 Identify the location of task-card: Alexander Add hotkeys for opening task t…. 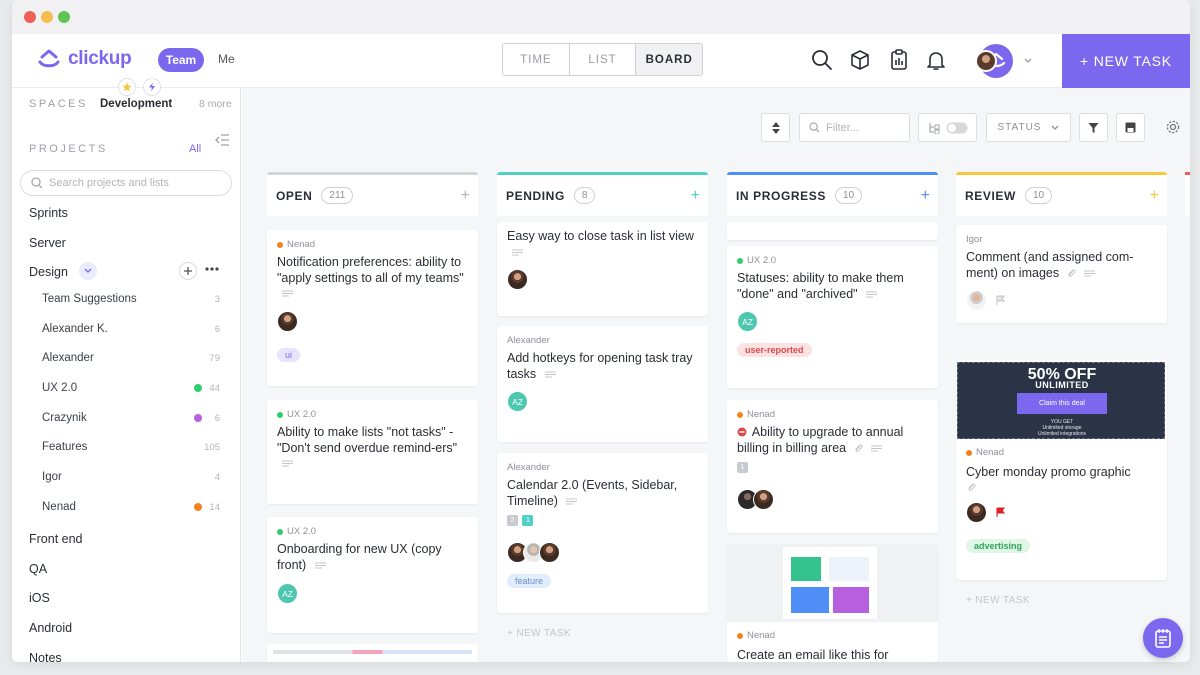
(602, 384).